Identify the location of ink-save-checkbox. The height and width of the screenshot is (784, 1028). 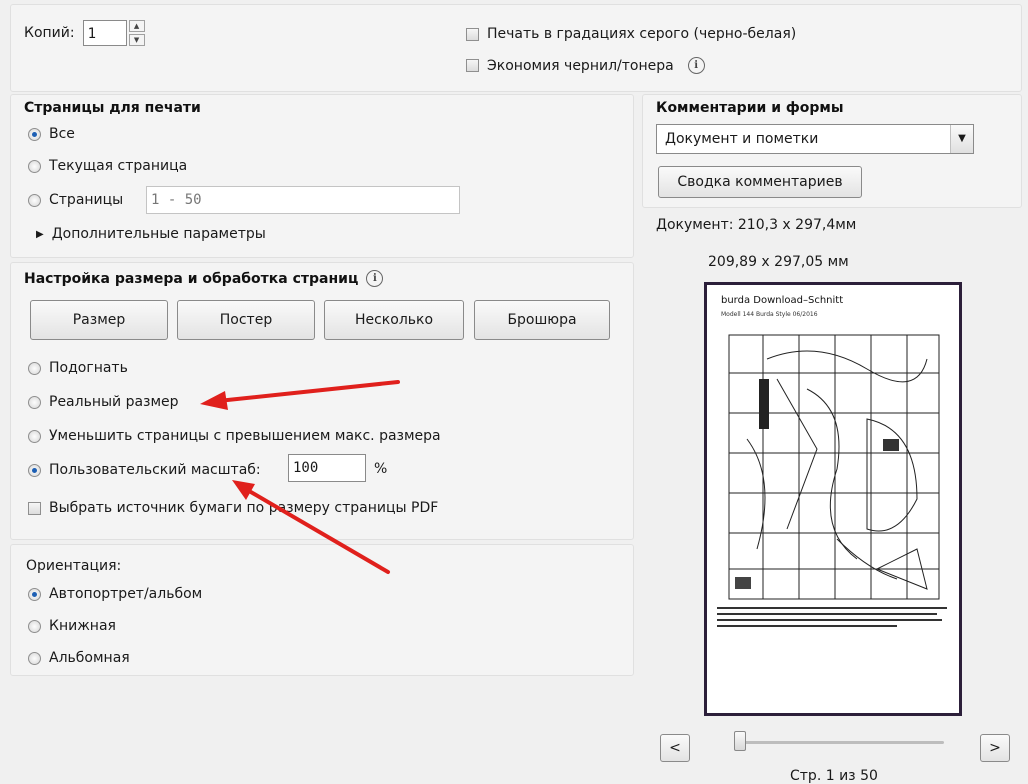
(472, 65).